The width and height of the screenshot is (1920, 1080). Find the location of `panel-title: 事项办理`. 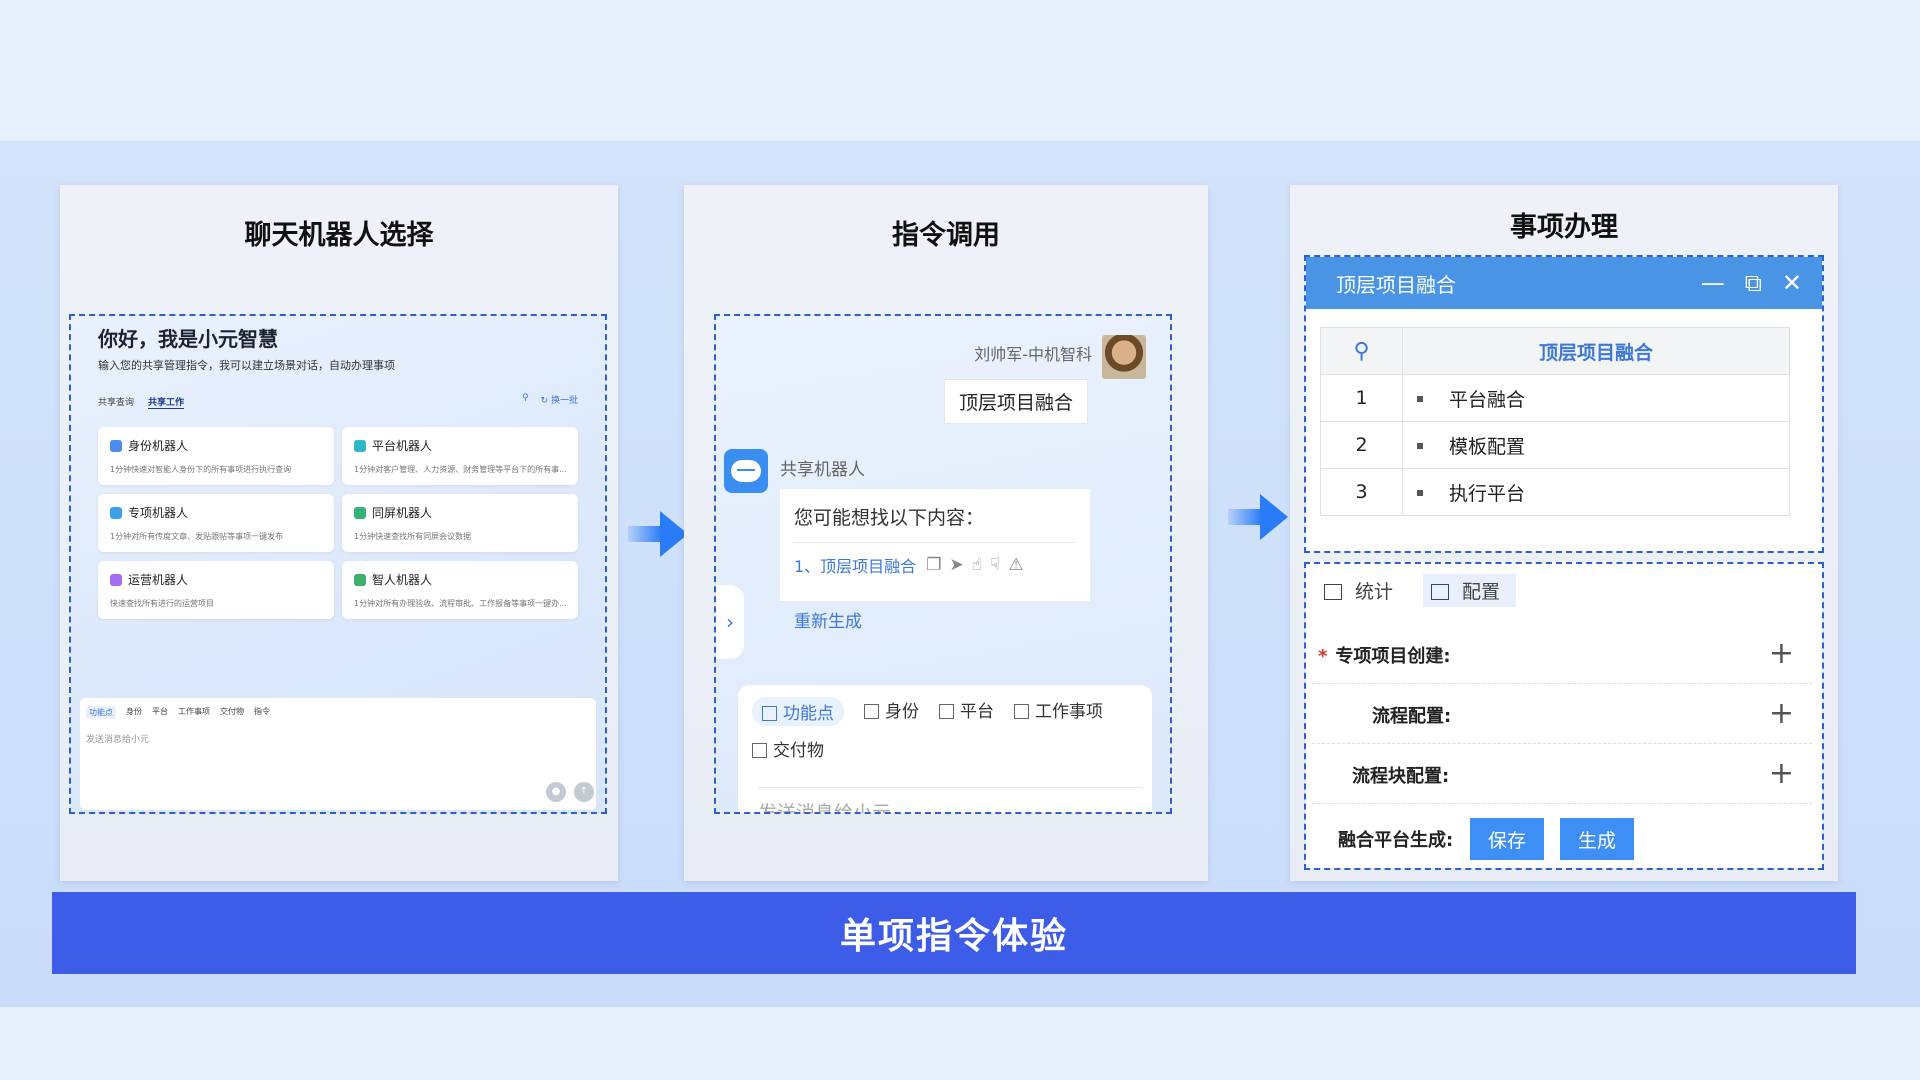

panel-title: 事项办理 is located at coordinates (1564, 227).